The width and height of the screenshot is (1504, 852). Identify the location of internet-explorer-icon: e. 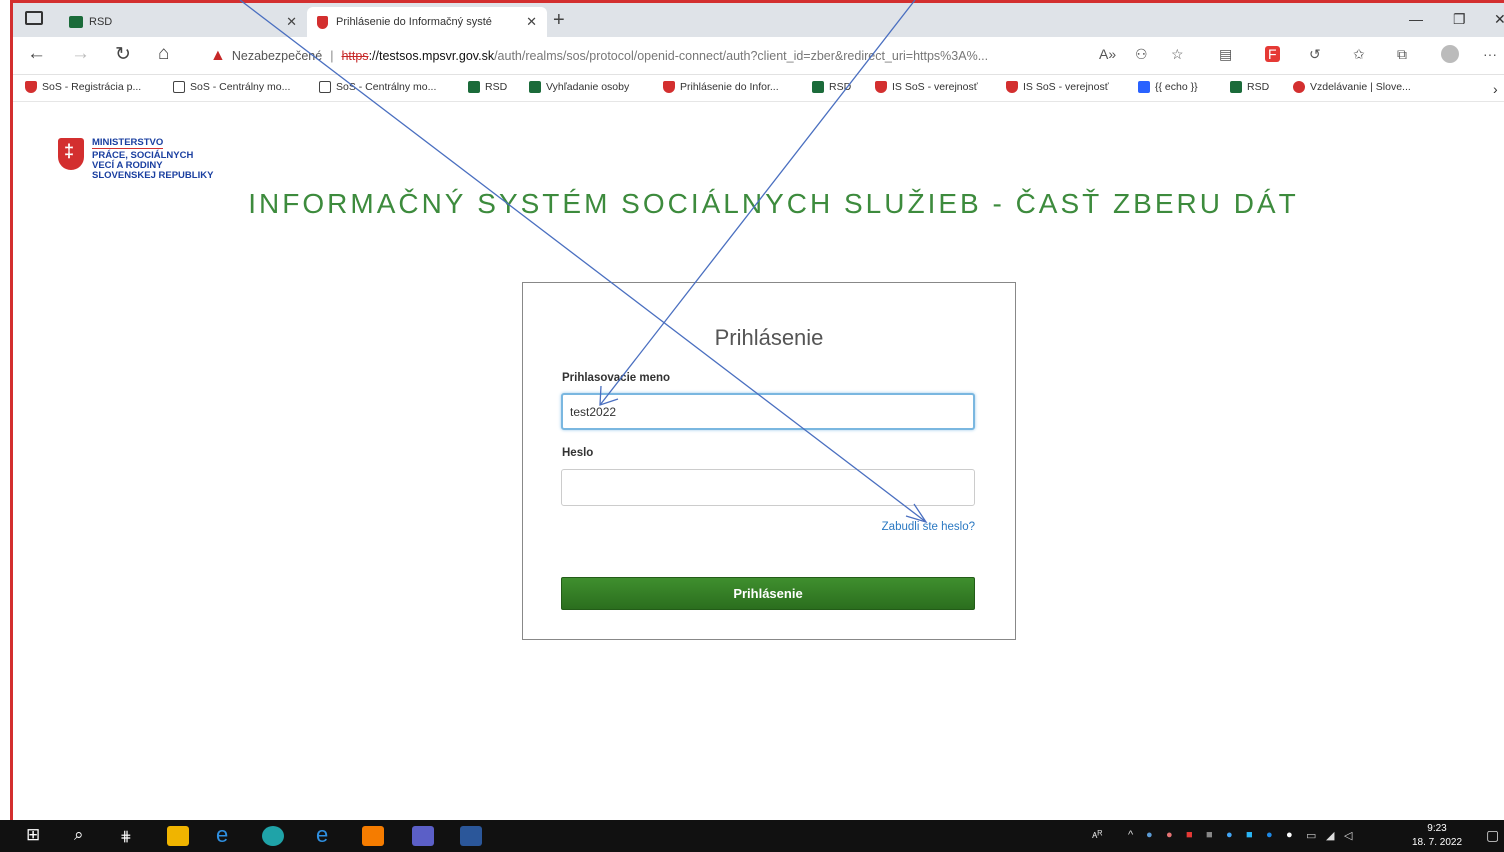
(222, 835).